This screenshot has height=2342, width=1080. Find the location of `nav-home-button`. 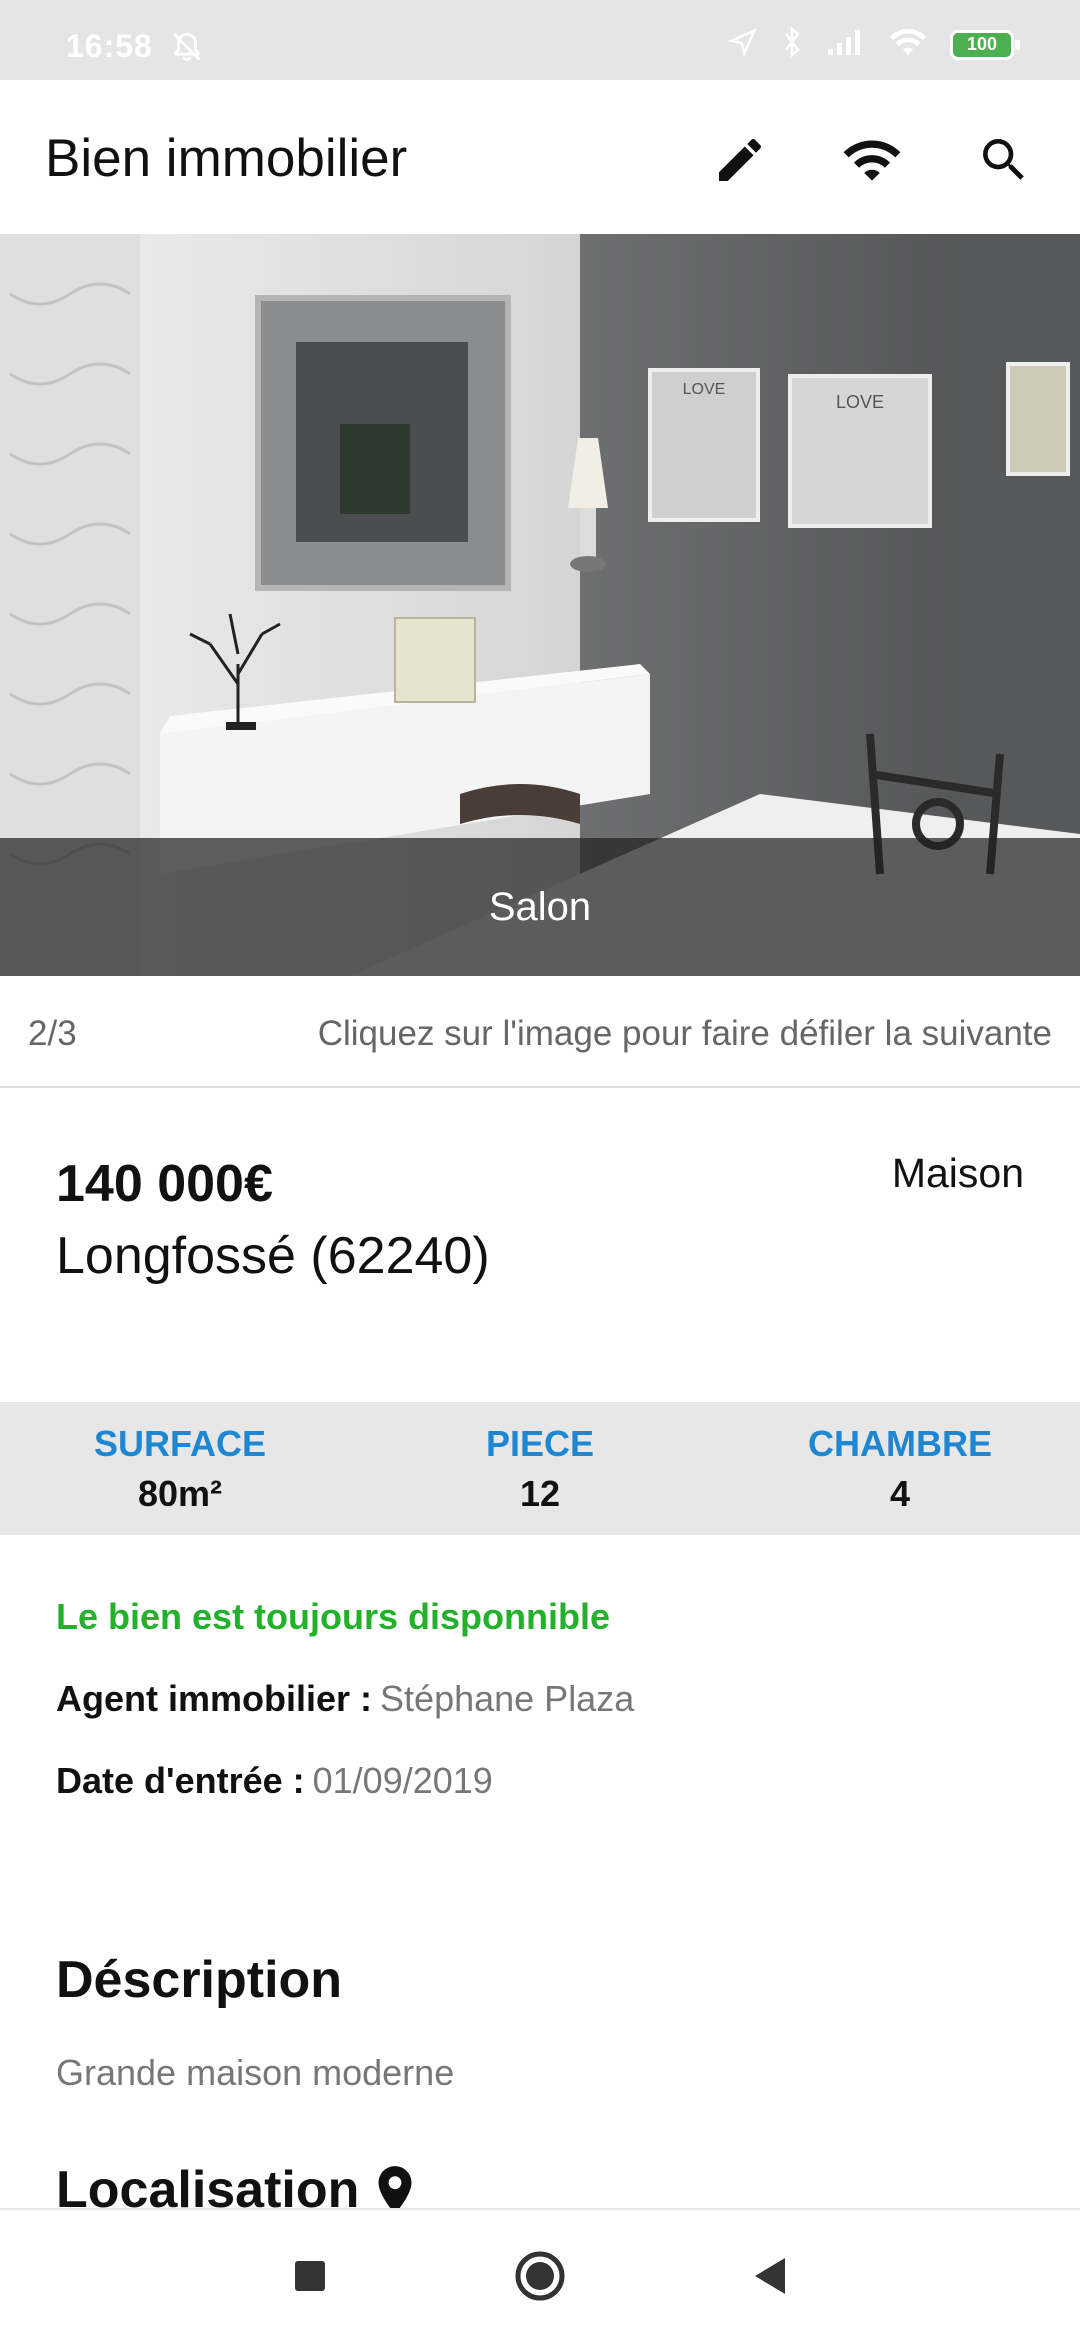

nav-home-button is located at coordinates (540, 2276).